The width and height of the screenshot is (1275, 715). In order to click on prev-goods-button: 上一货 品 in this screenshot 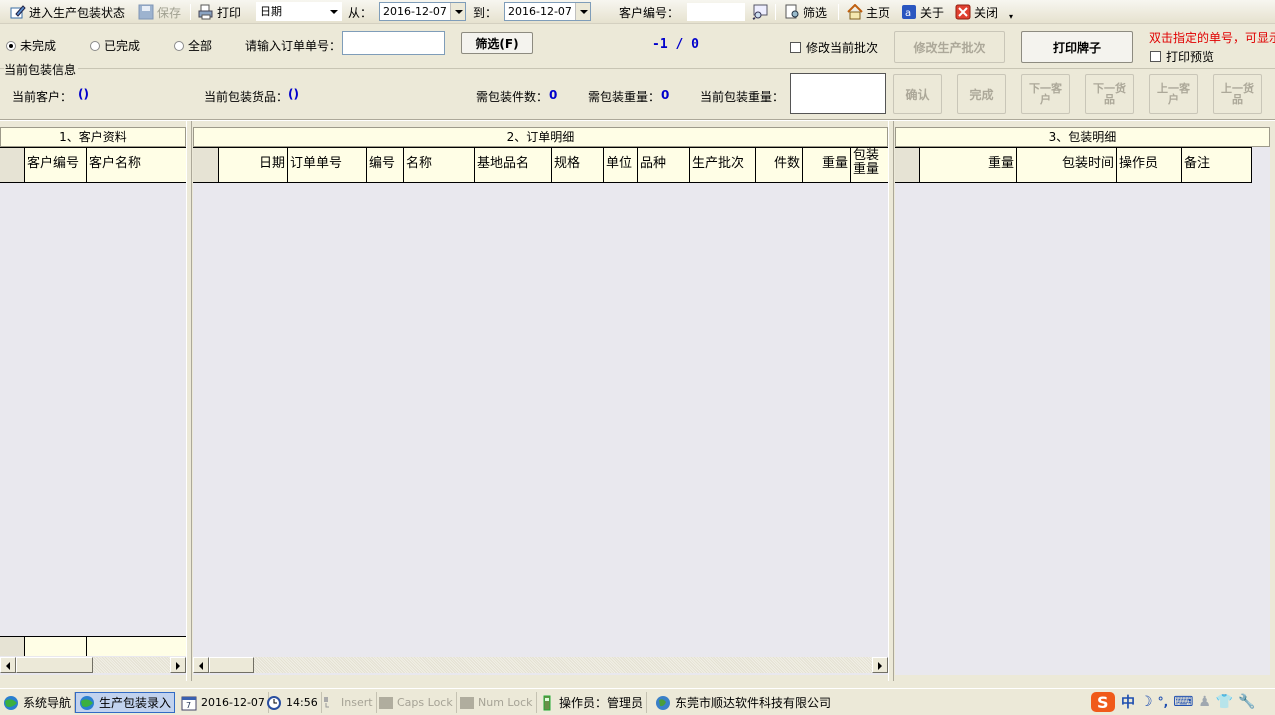, I will do `click(1237, 94)`.